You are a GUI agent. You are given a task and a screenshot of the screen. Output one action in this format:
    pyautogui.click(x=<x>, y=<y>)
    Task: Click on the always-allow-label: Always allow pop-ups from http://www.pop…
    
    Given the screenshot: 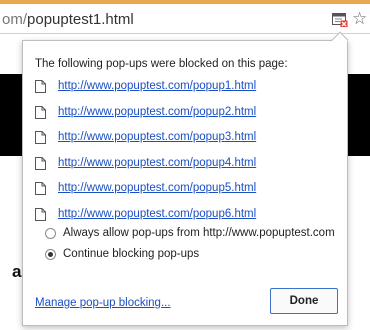 What is the action you would take?
    pyautogui.click(x=199, y=233)
    